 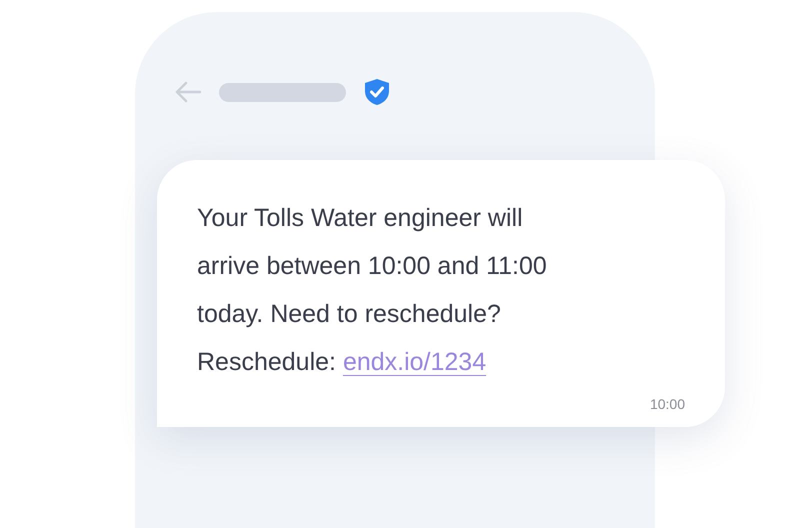 What do you see at coordinates (188, 92) in the screenshot?
I see `back-arrow-icon` at bounding box center [188, 92].